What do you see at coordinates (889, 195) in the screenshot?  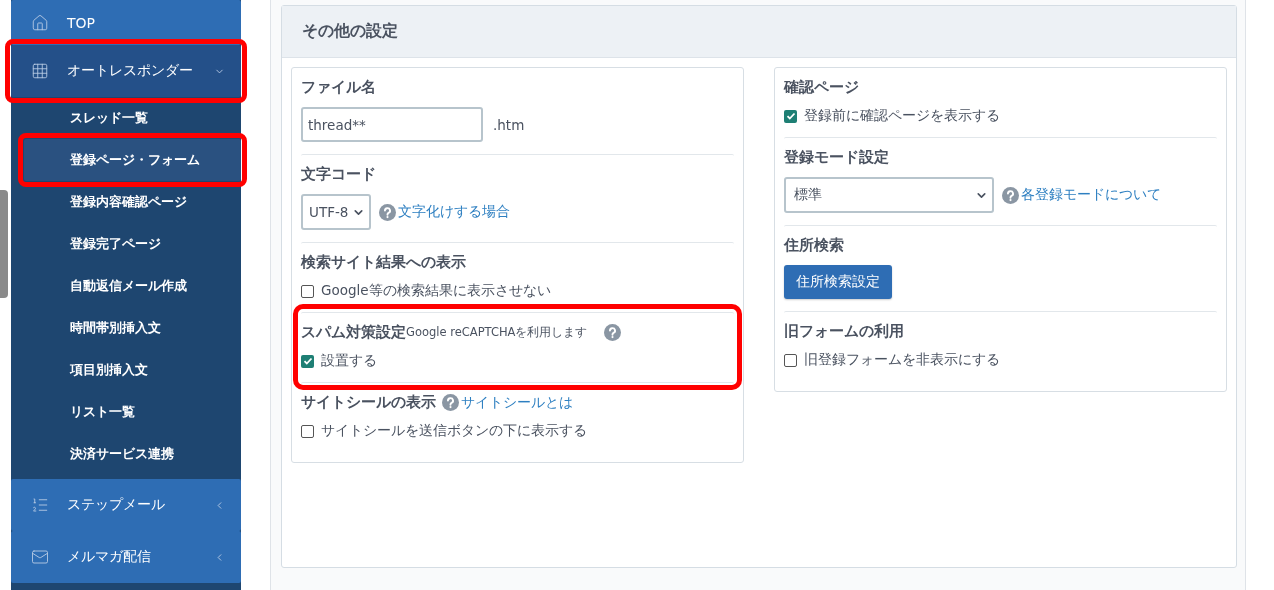 I see `select-field: 標準` at bounding box center [889, 195].